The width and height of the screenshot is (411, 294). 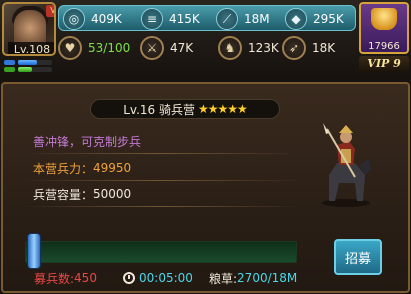 I want to click on resource-bar-bottom: ♥ 53/100 ⚔ 47K ♞ 123K ➶ 18K, so click(x=207, y=48).